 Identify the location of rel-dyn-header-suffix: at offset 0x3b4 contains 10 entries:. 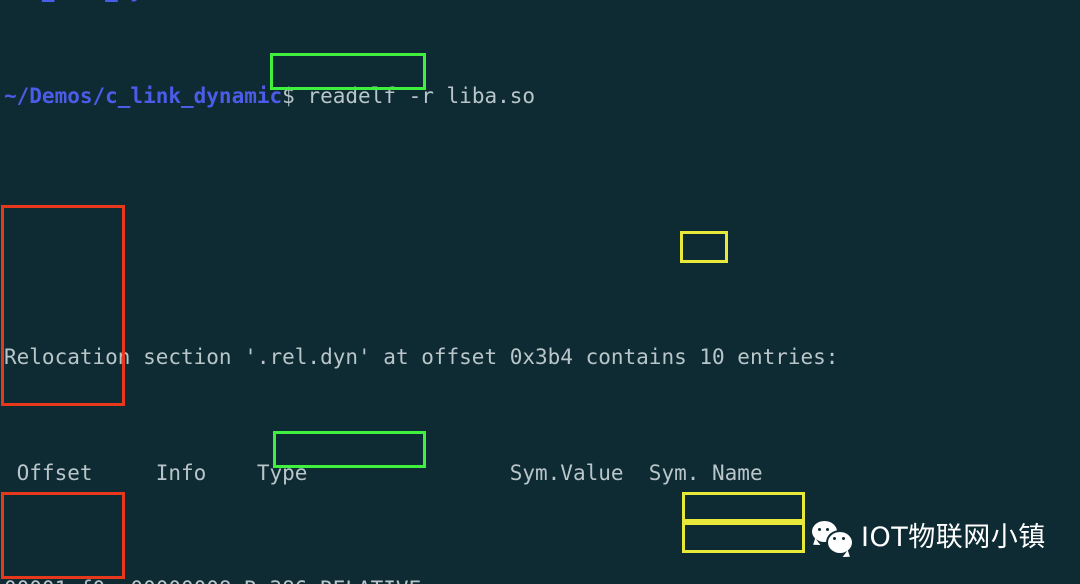
(604, 357).